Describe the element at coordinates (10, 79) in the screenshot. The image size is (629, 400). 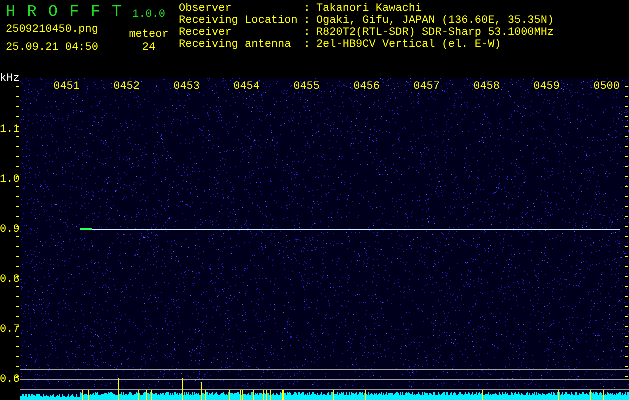
I see `unit-label: kHz` at that location.